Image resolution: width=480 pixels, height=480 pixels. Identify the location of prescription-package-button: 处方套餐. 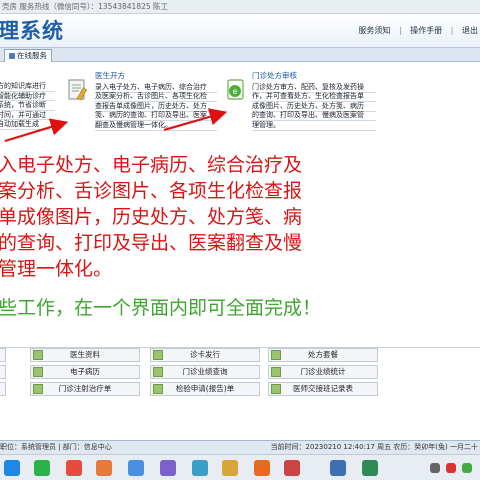
(323, 355).